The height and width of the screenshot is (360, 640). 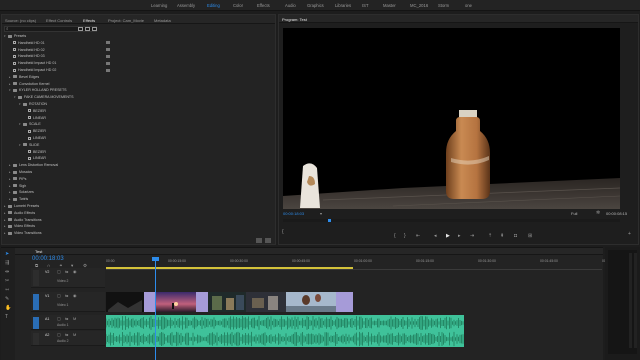 I want to click on timeline-playhead, so click(x=155, y=308).